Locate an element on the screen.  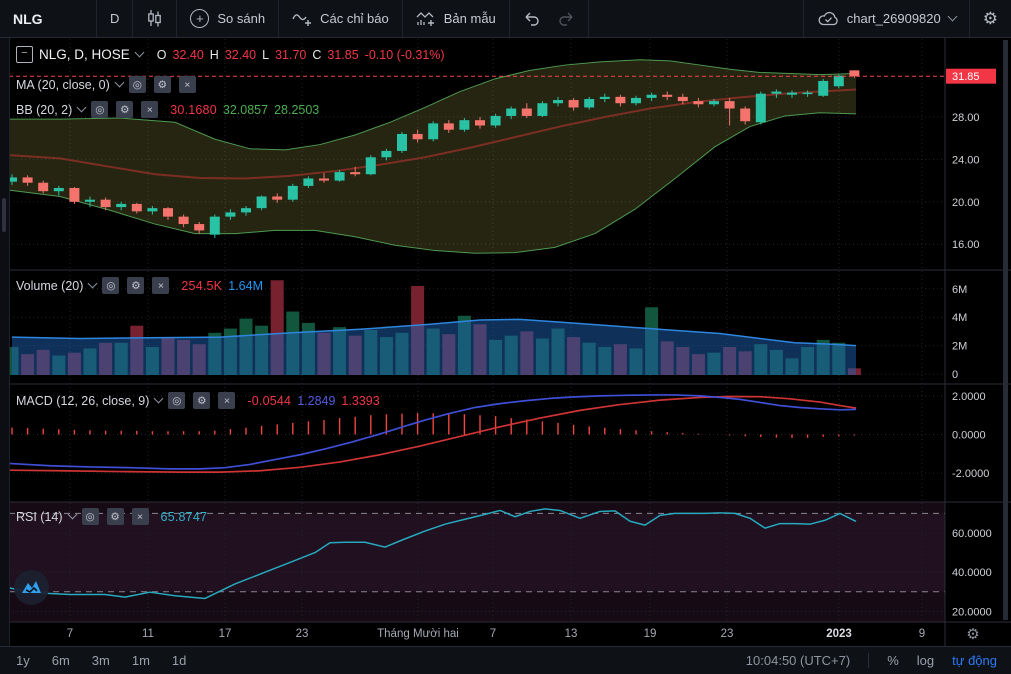
time-axis-settings-icon: ⚙ is located at coordinates (973, 634).